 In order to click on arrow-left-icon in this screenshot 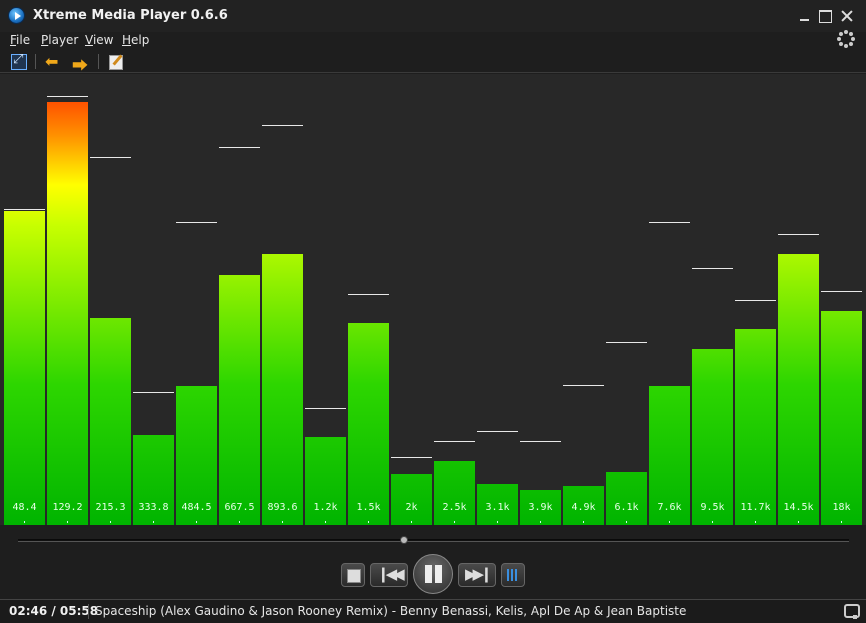, I will do `click(53, 61)`.